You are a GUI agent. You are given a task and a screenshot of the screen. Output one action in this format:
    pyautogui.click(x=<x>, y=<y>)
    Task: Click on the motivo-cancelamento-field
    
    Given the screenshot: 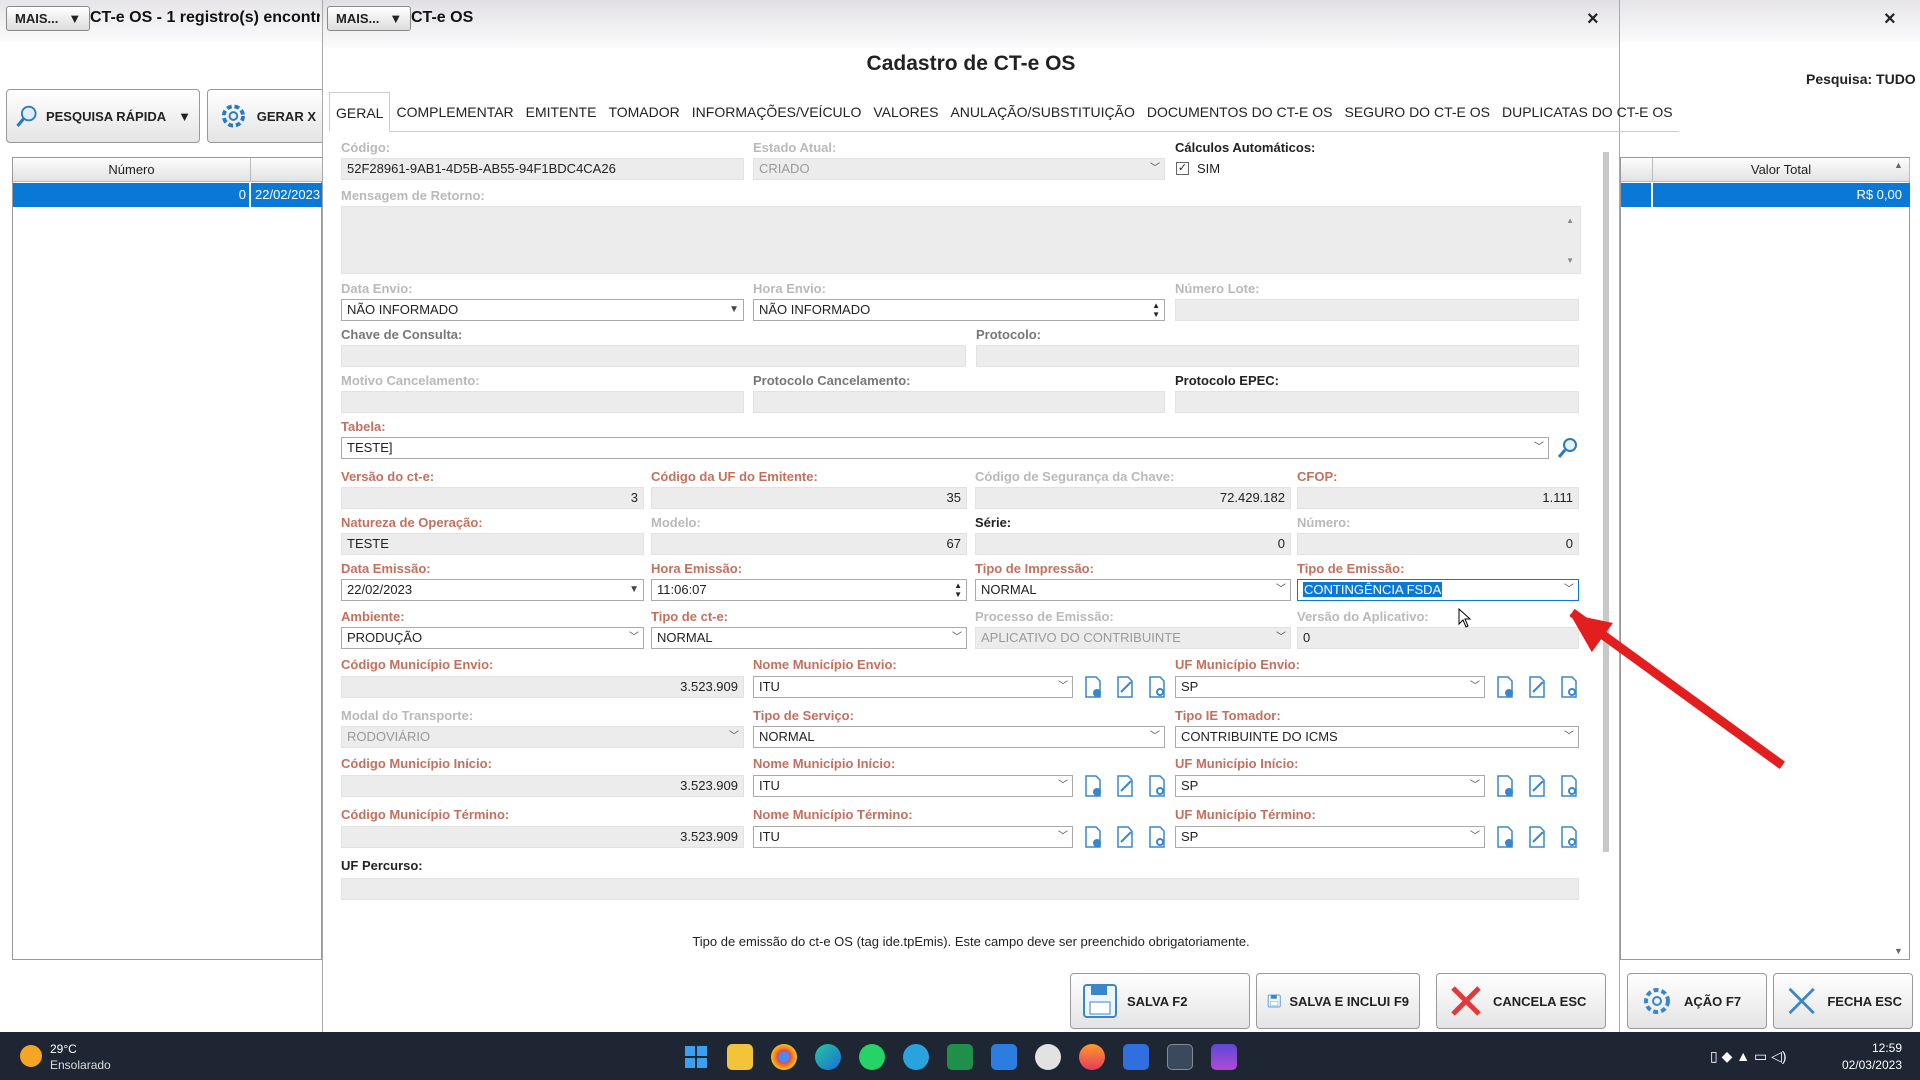 What is the action you would take?
    pyautogui.click(x=542, y=402)
    